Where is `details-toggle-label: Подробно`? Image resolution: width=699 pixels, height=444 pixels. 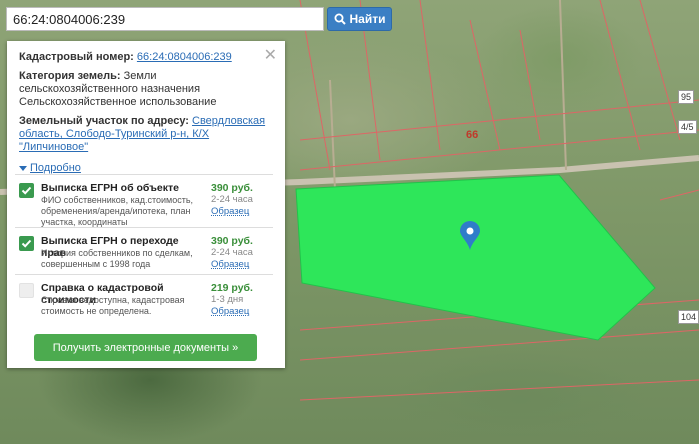
details-toggle-label: Подробно is located at coordinates (55, 168).